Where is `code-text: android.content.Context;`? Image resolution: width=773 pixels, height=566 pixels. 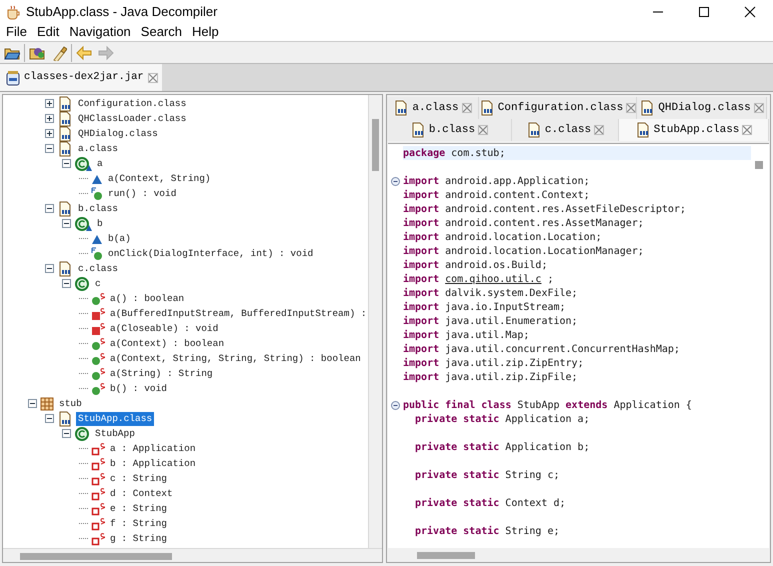
code-text: android.content.Context; is located at coordinates (517, 195).